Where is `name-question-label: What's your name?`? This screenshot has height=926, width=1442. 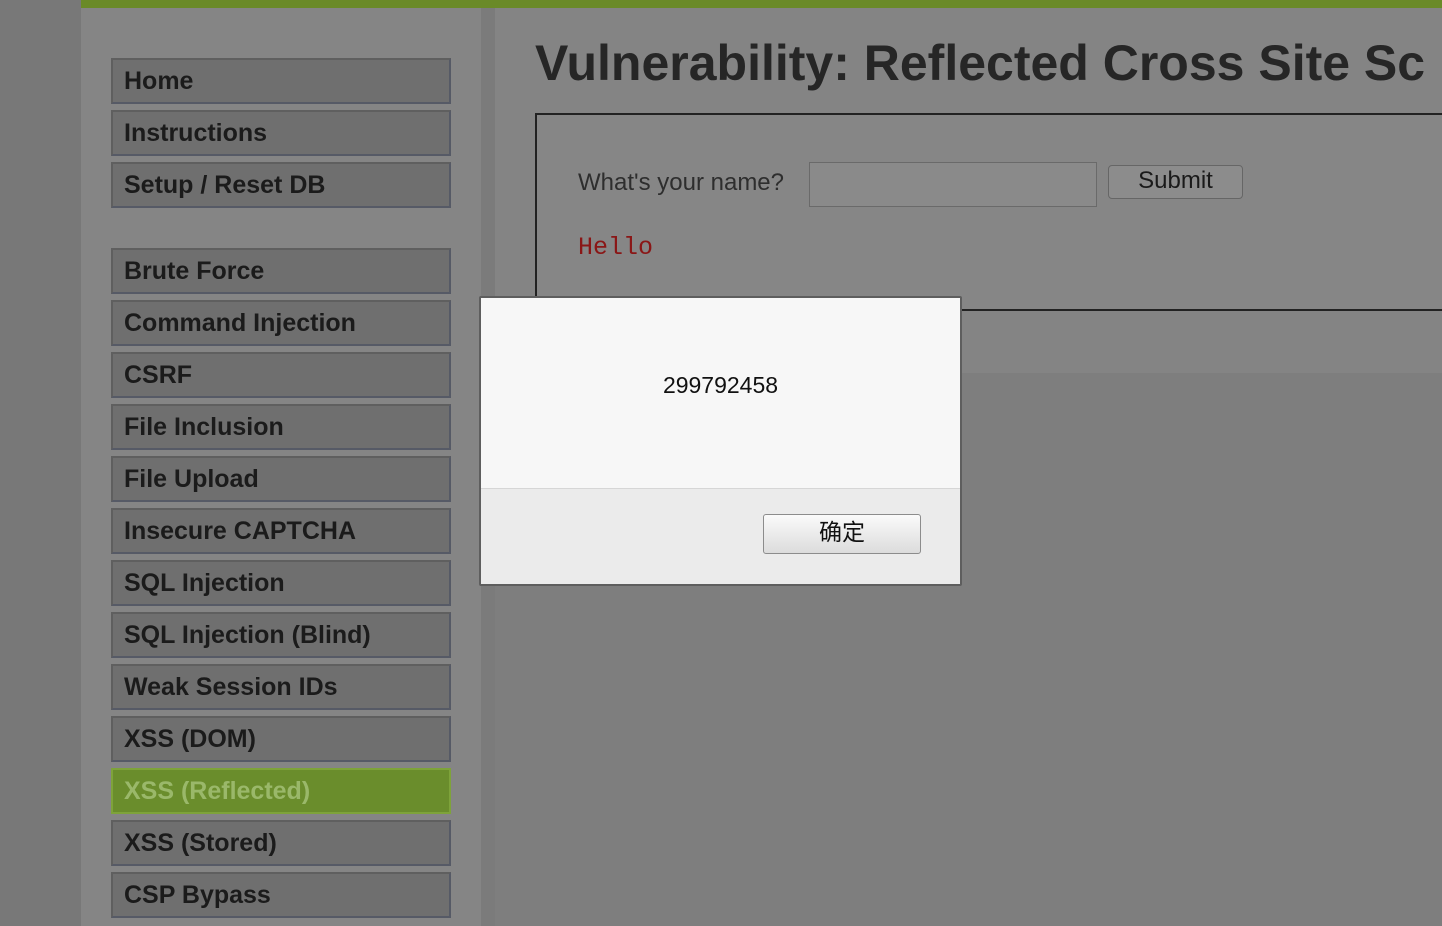
name-question-label: What's your name? is located at coordinates (681, 182).